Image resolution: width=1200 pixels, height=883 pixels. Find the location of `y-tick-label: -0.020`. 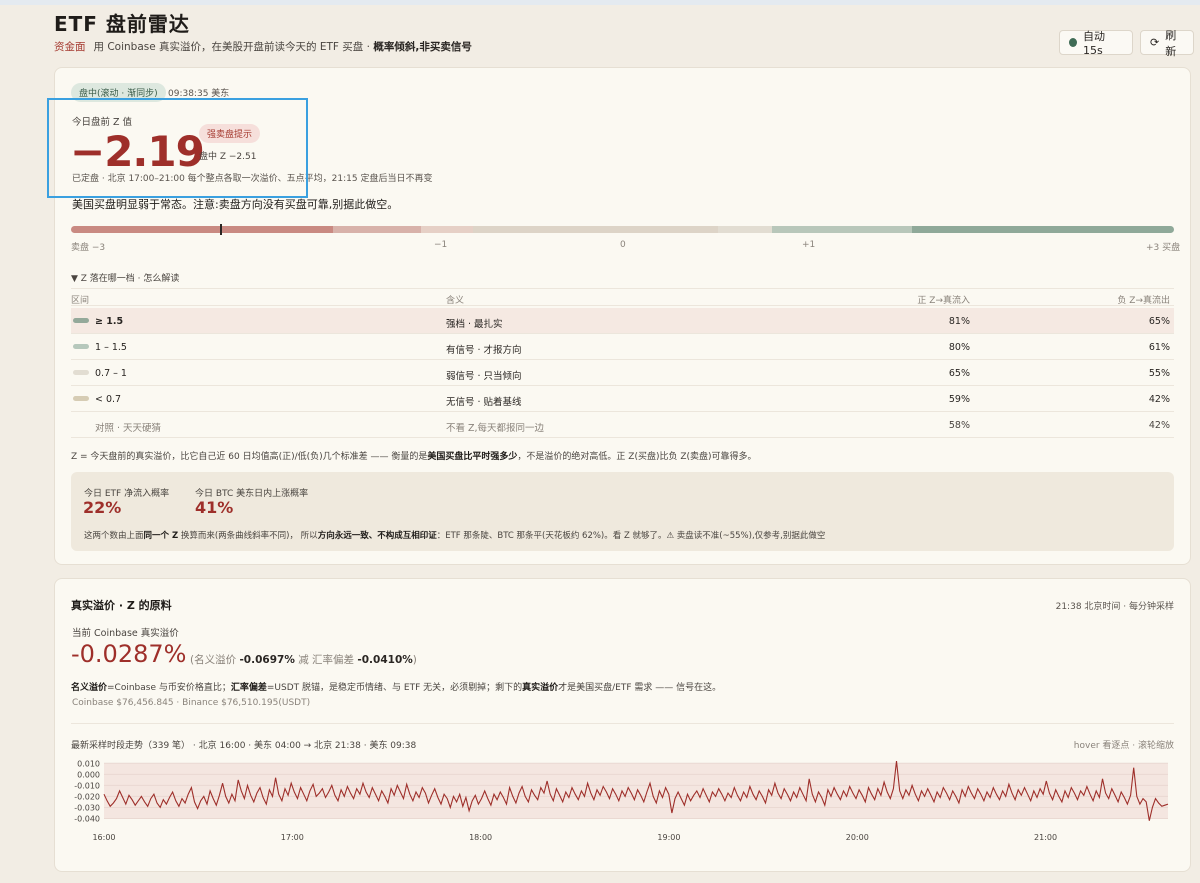

y-tick-label: -0.020 is located at coordinates (87, 796).